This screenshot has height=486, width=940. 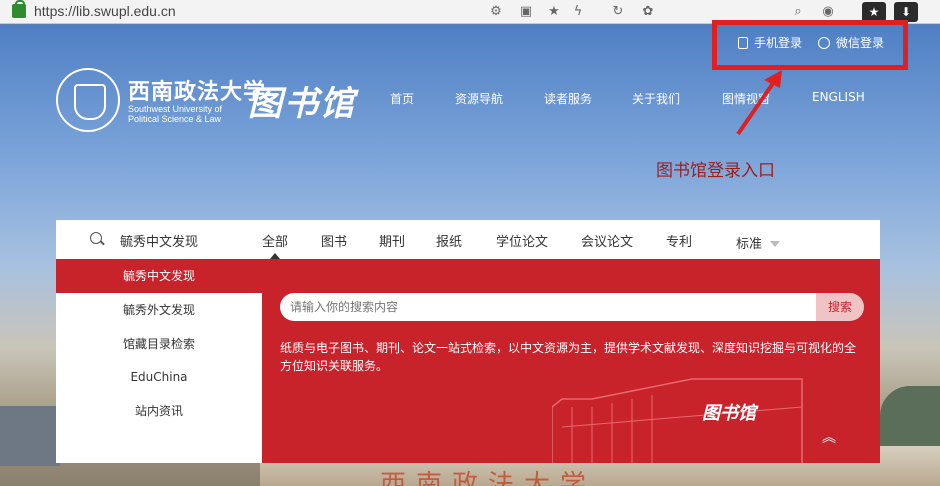 I want to click on search-tabs-bar: 毓秀中文发现 全部 图书 期刊 报纸 学位论文 会议论文 专利 标准, so click(x=468, y=239).